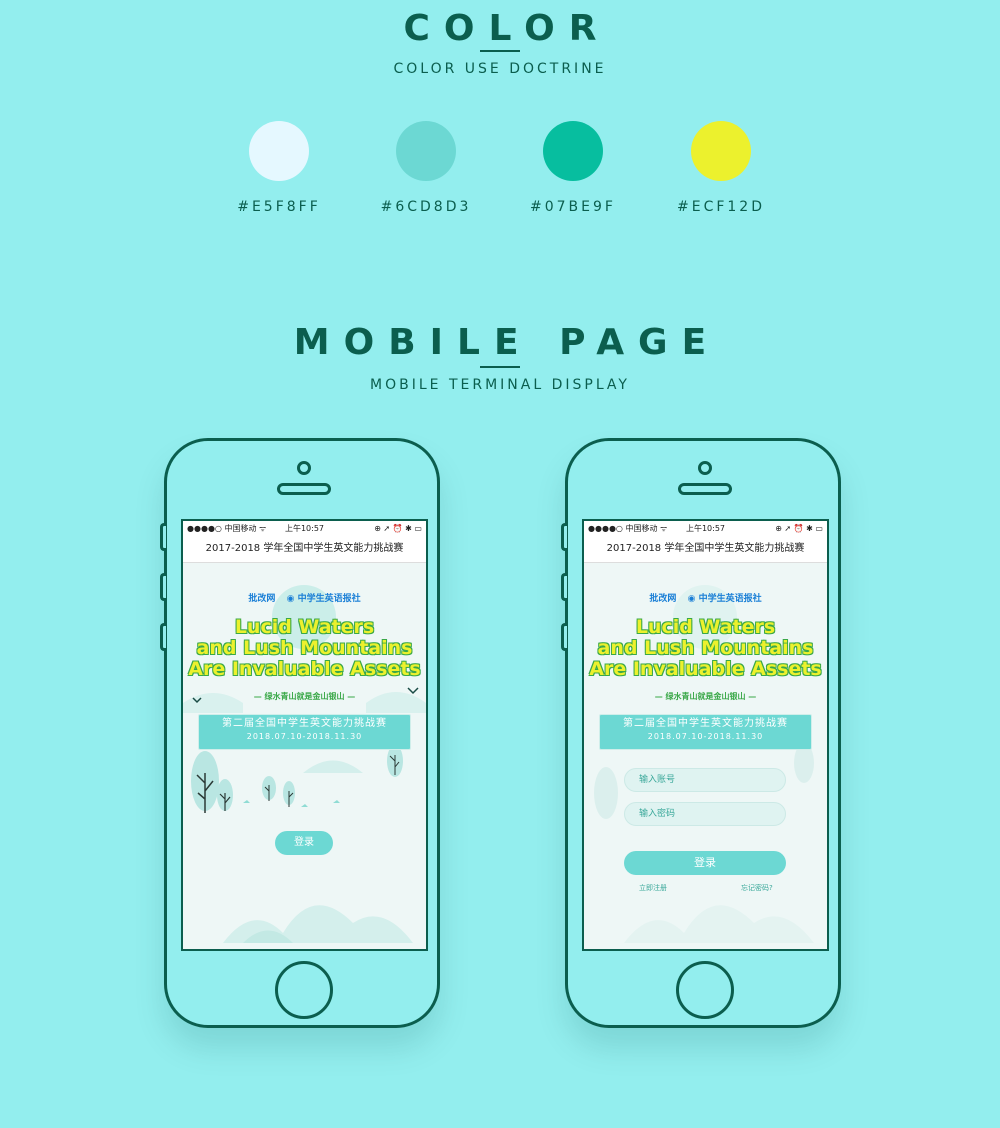 Image resolution: width=1000 pixels, height=1128 pixels. I want to click on mobile-section-subtitle: MOBILE TERMINAL DISPLAY, so click(500, 385).